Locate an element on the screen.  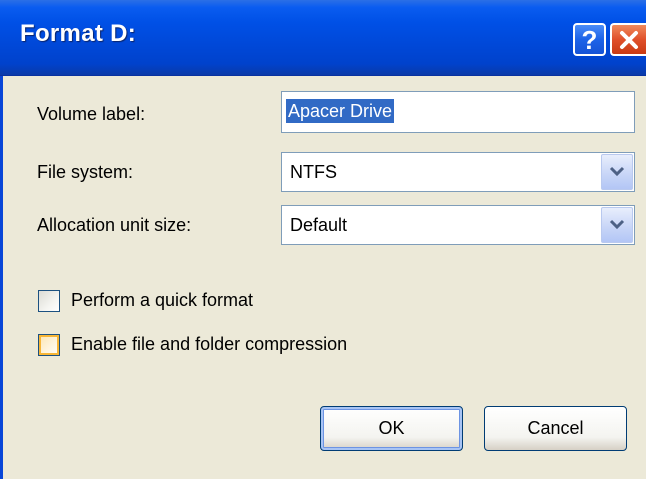
allocation-unit-value: Default is located at coordinates (319, 225).